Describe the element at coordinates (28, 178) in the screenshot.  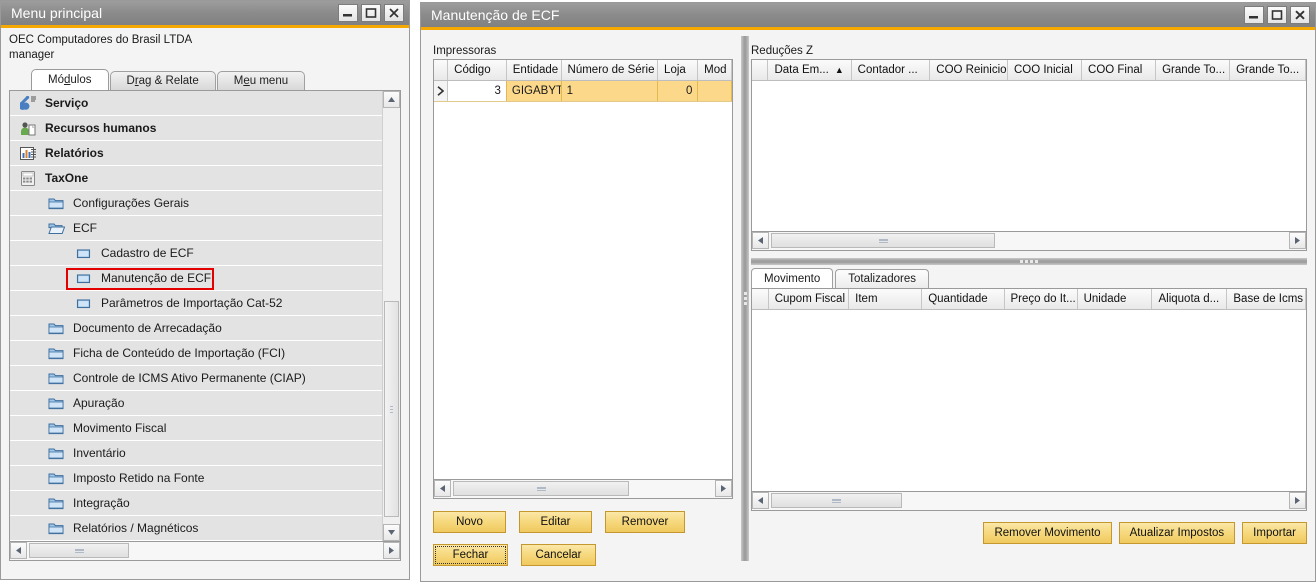
I see `calculator-icon` at that location.